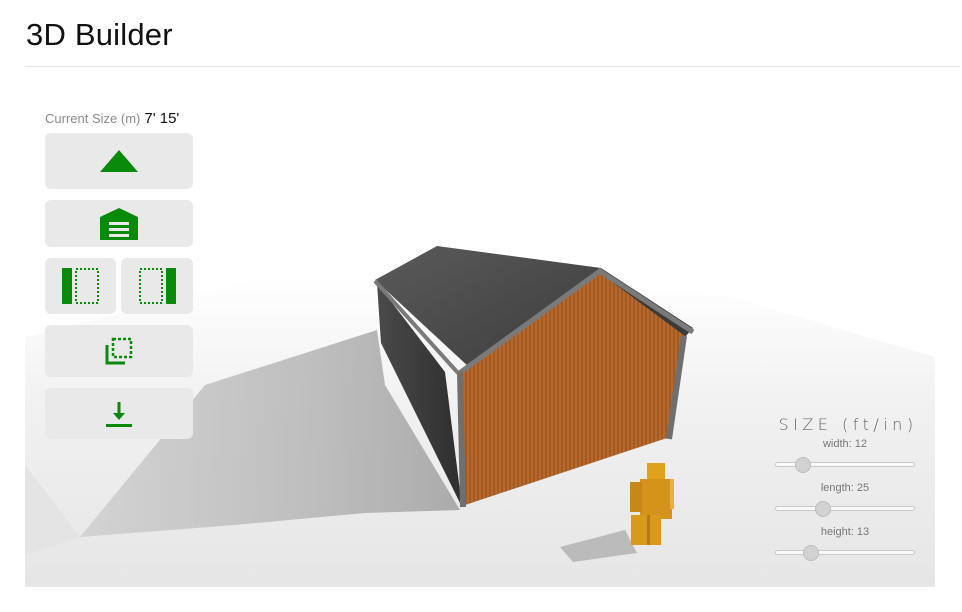  I want to click on width-label: width: 12, so click(845, 444).